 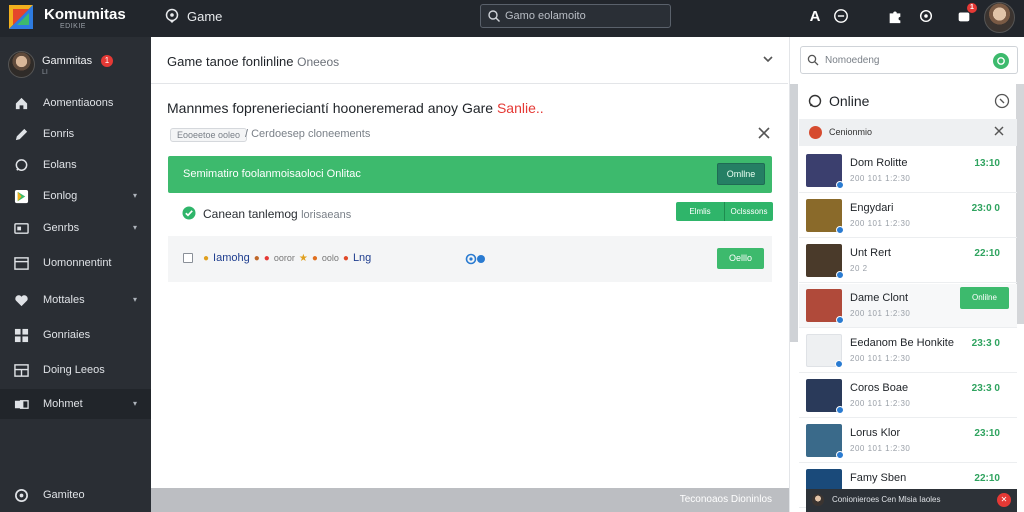 I want to click on top-search-input, so click(x=585, y=16).